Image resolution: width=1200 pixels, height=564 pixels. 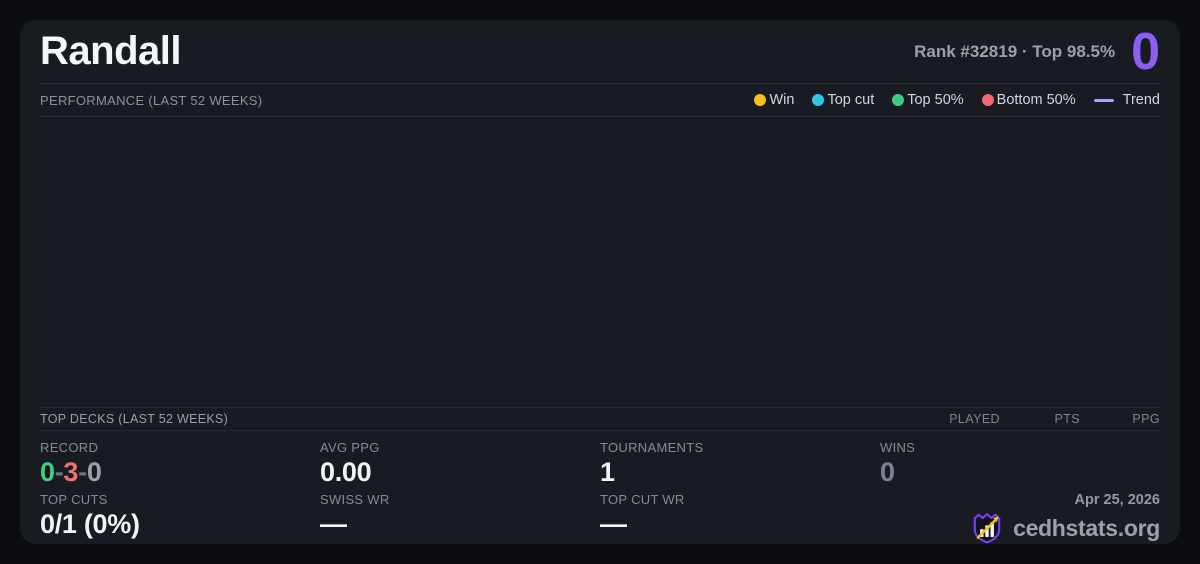 I want to click on card-footer: Apr 25, 2026 cedhstats.org, so click(x=1020, y=518).